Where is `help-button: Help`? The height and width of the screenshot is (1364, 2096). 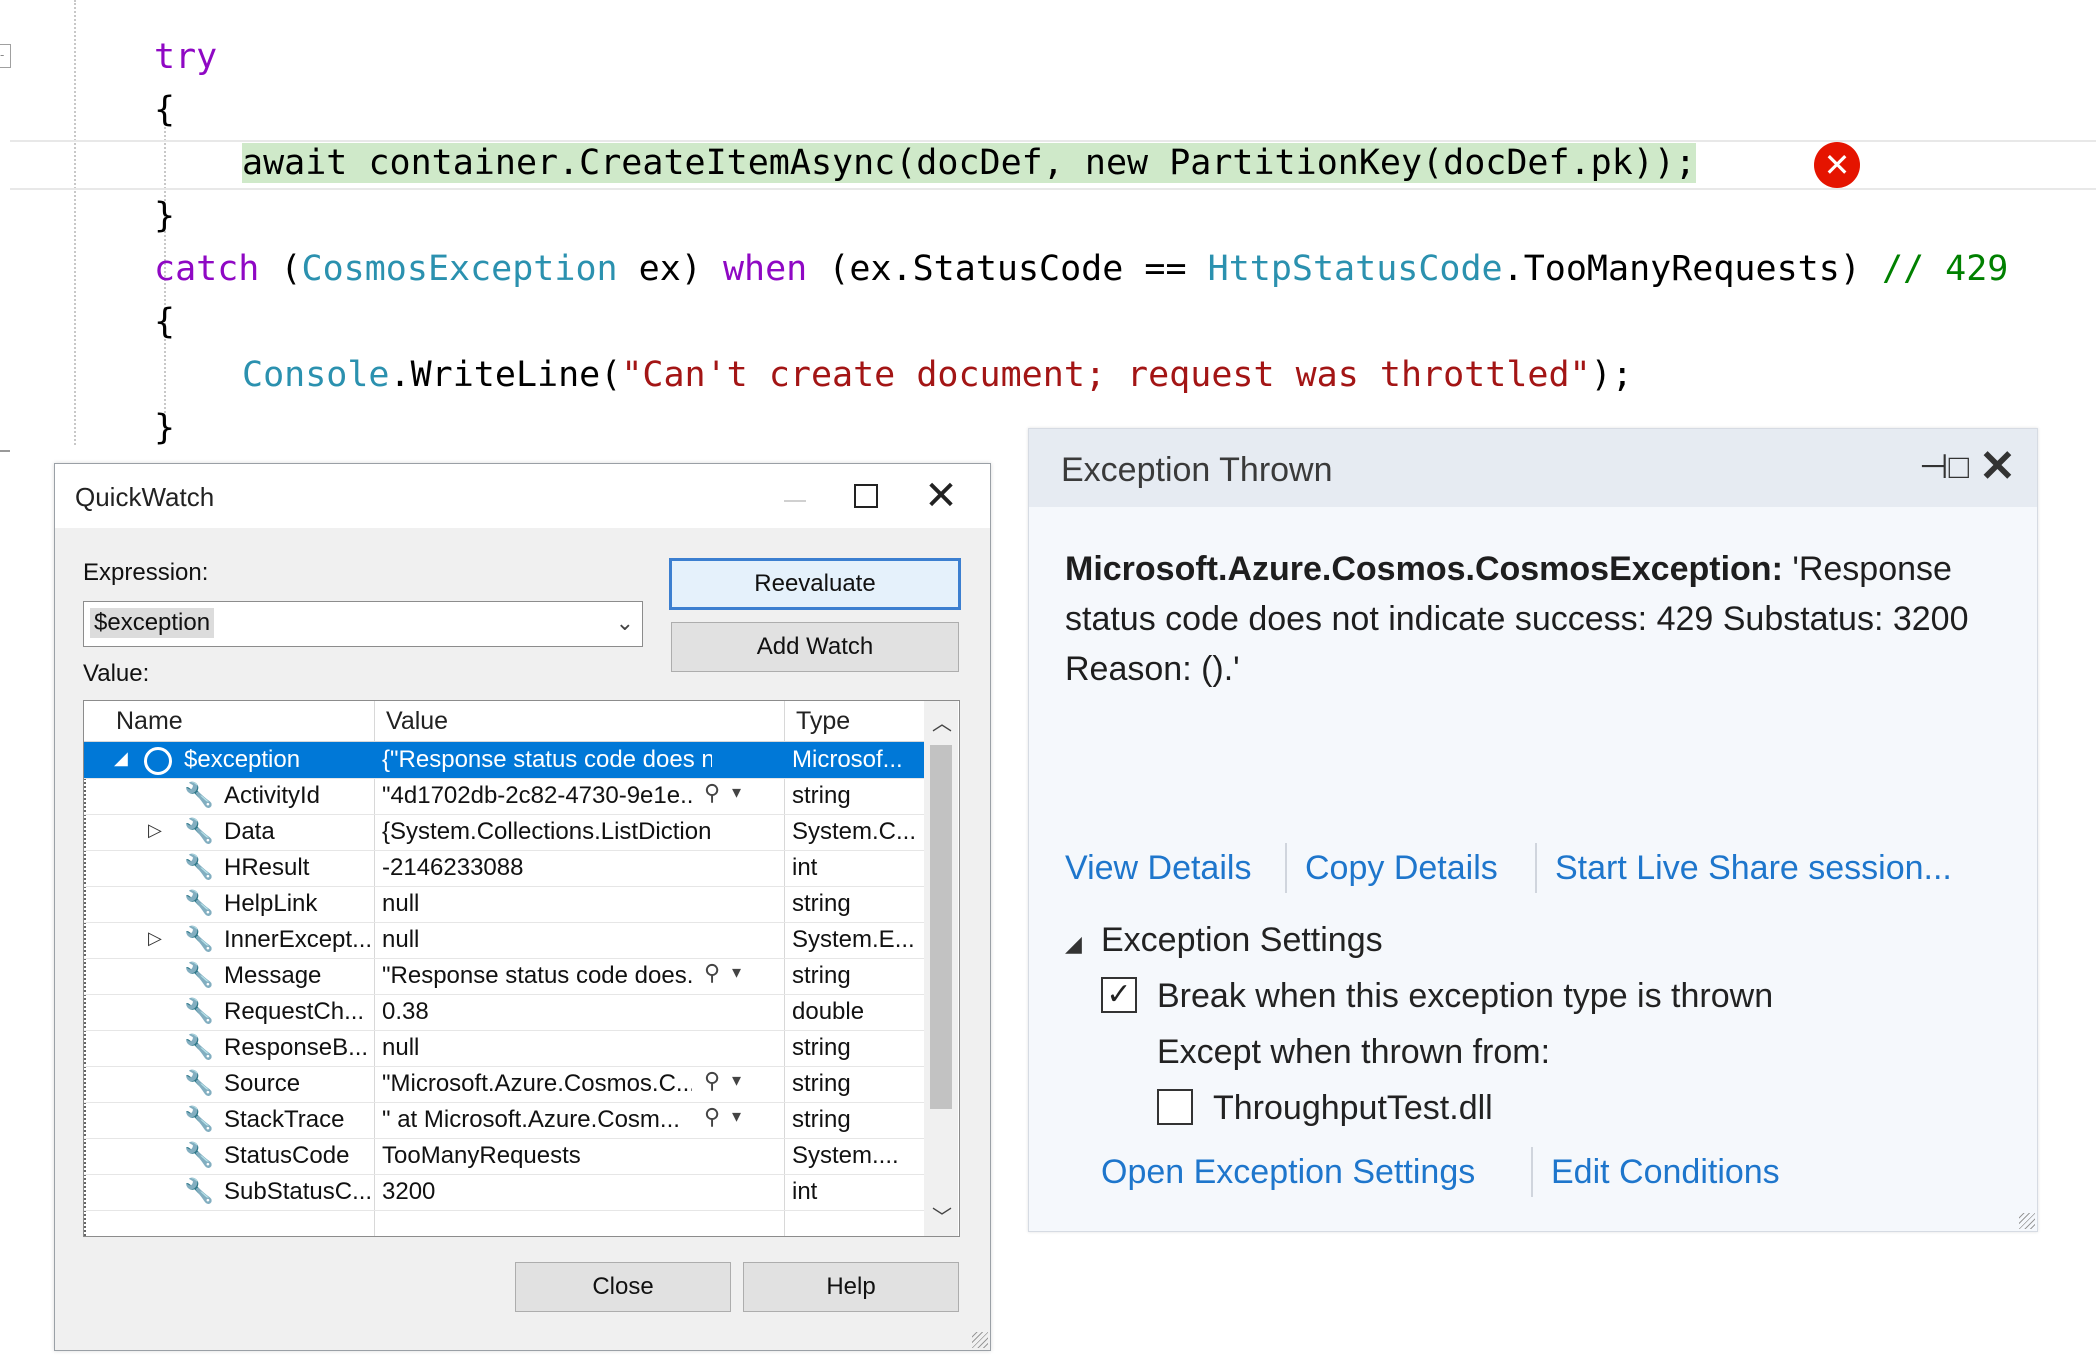
help-button: Help is located at coordinates (851, 1287).